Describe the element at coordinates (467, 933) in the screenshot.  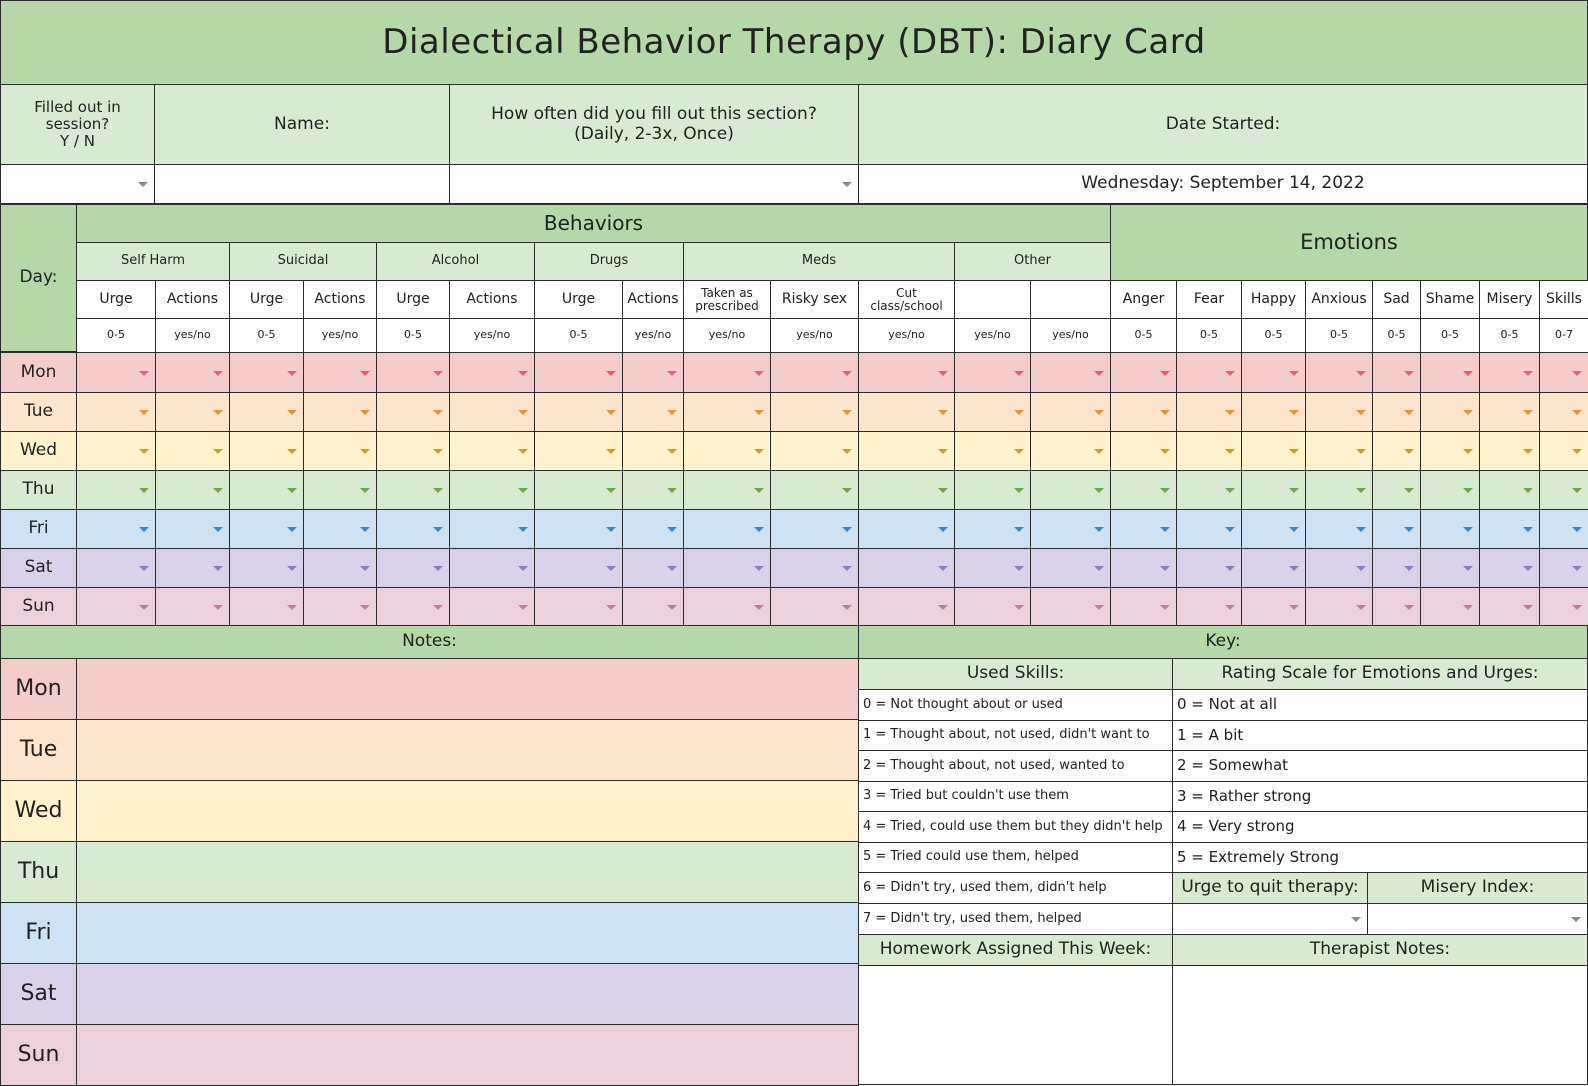
I see `notes-input-fri` at that location.